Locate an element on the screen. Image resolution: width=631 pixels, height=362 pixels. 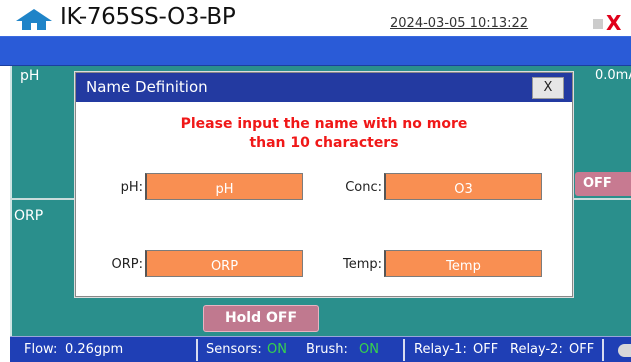
sensors-label: Sensors: is located at coordinates (234, 349).